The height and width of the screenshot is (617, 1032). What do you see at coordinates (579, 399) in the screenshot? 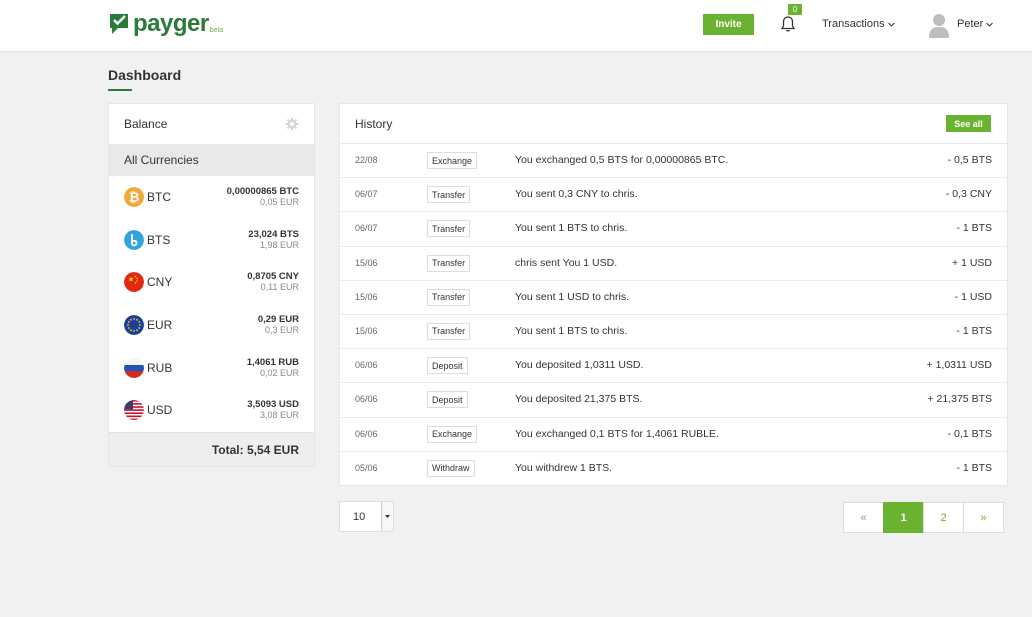
I see `row-description: You deposited 21,375 BTS.` at bounding box center [579, 399].